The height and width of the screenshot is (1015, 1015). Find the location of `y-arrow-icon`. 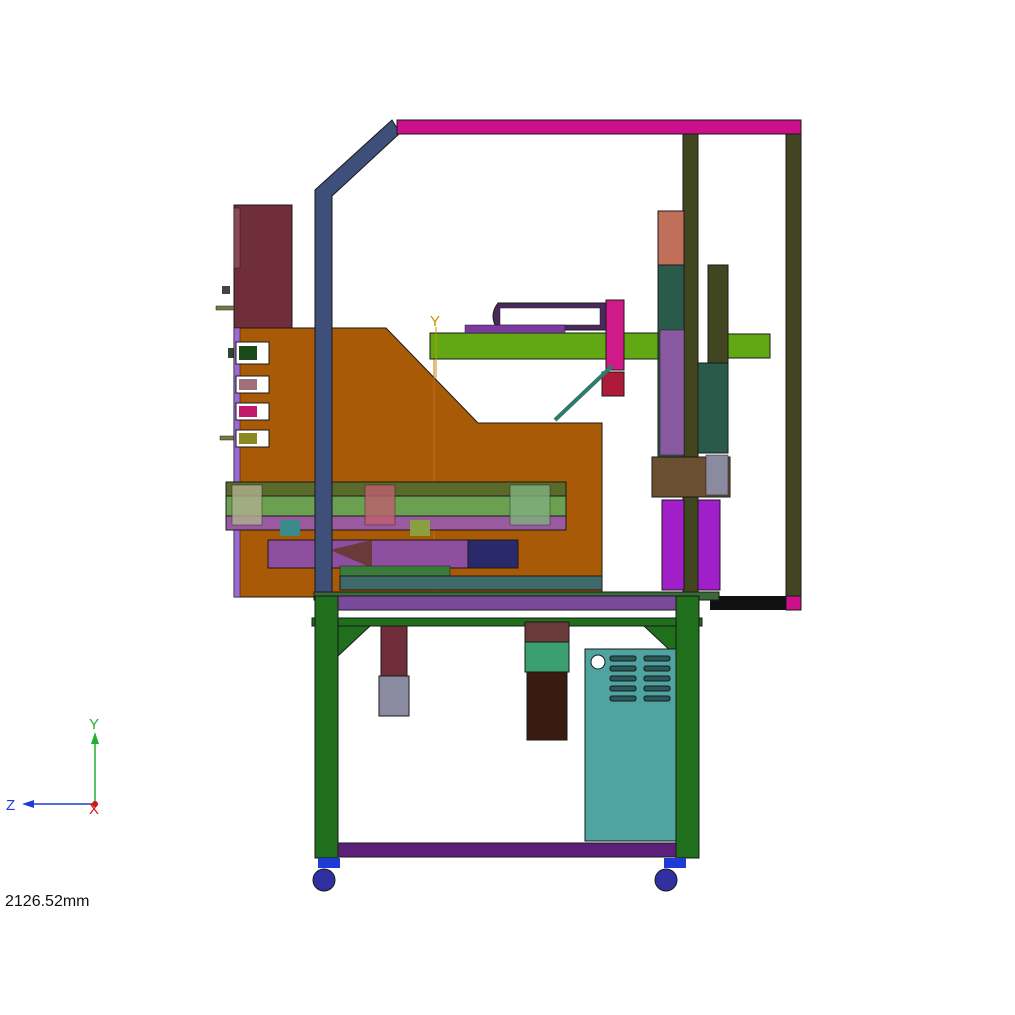

y-arrow-icon is located at coordinates (95, 738).